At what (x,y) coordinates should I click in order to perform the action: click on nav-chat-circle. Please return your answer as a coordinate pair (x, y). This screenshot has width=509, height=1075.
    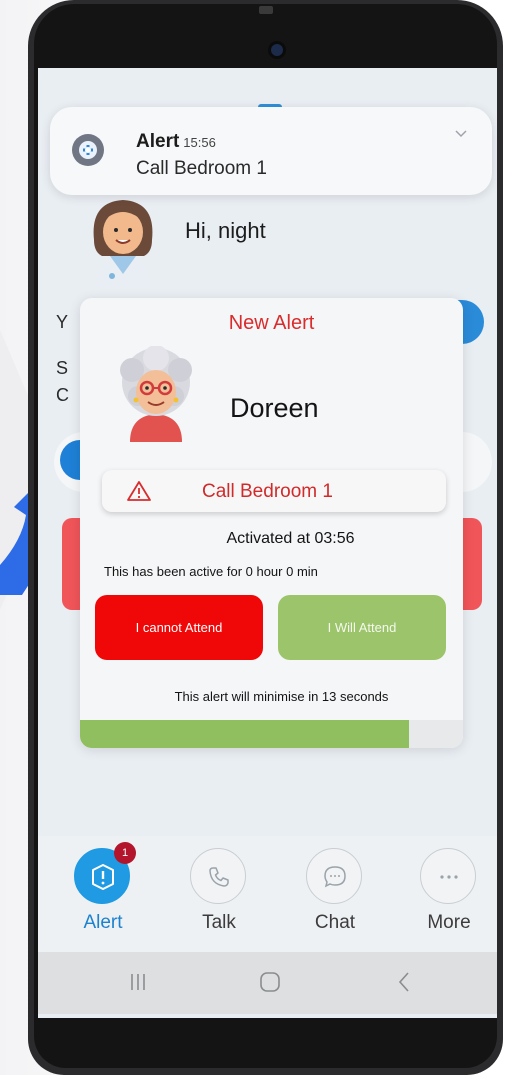
    Looking at the image, I should click on (334, 876).